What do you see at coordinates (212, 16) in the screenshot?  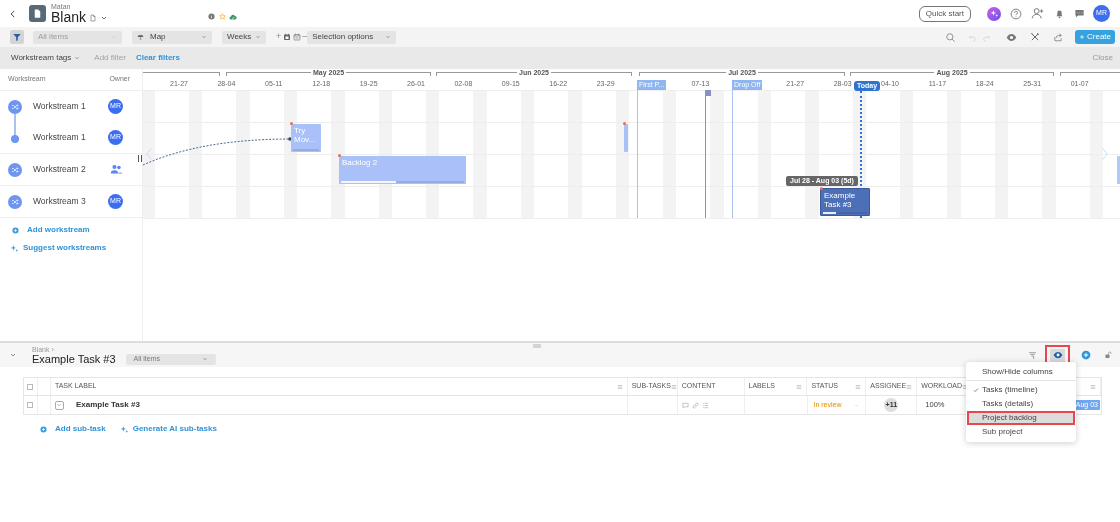 I see `info-icon` at bounding box center [212, 16].